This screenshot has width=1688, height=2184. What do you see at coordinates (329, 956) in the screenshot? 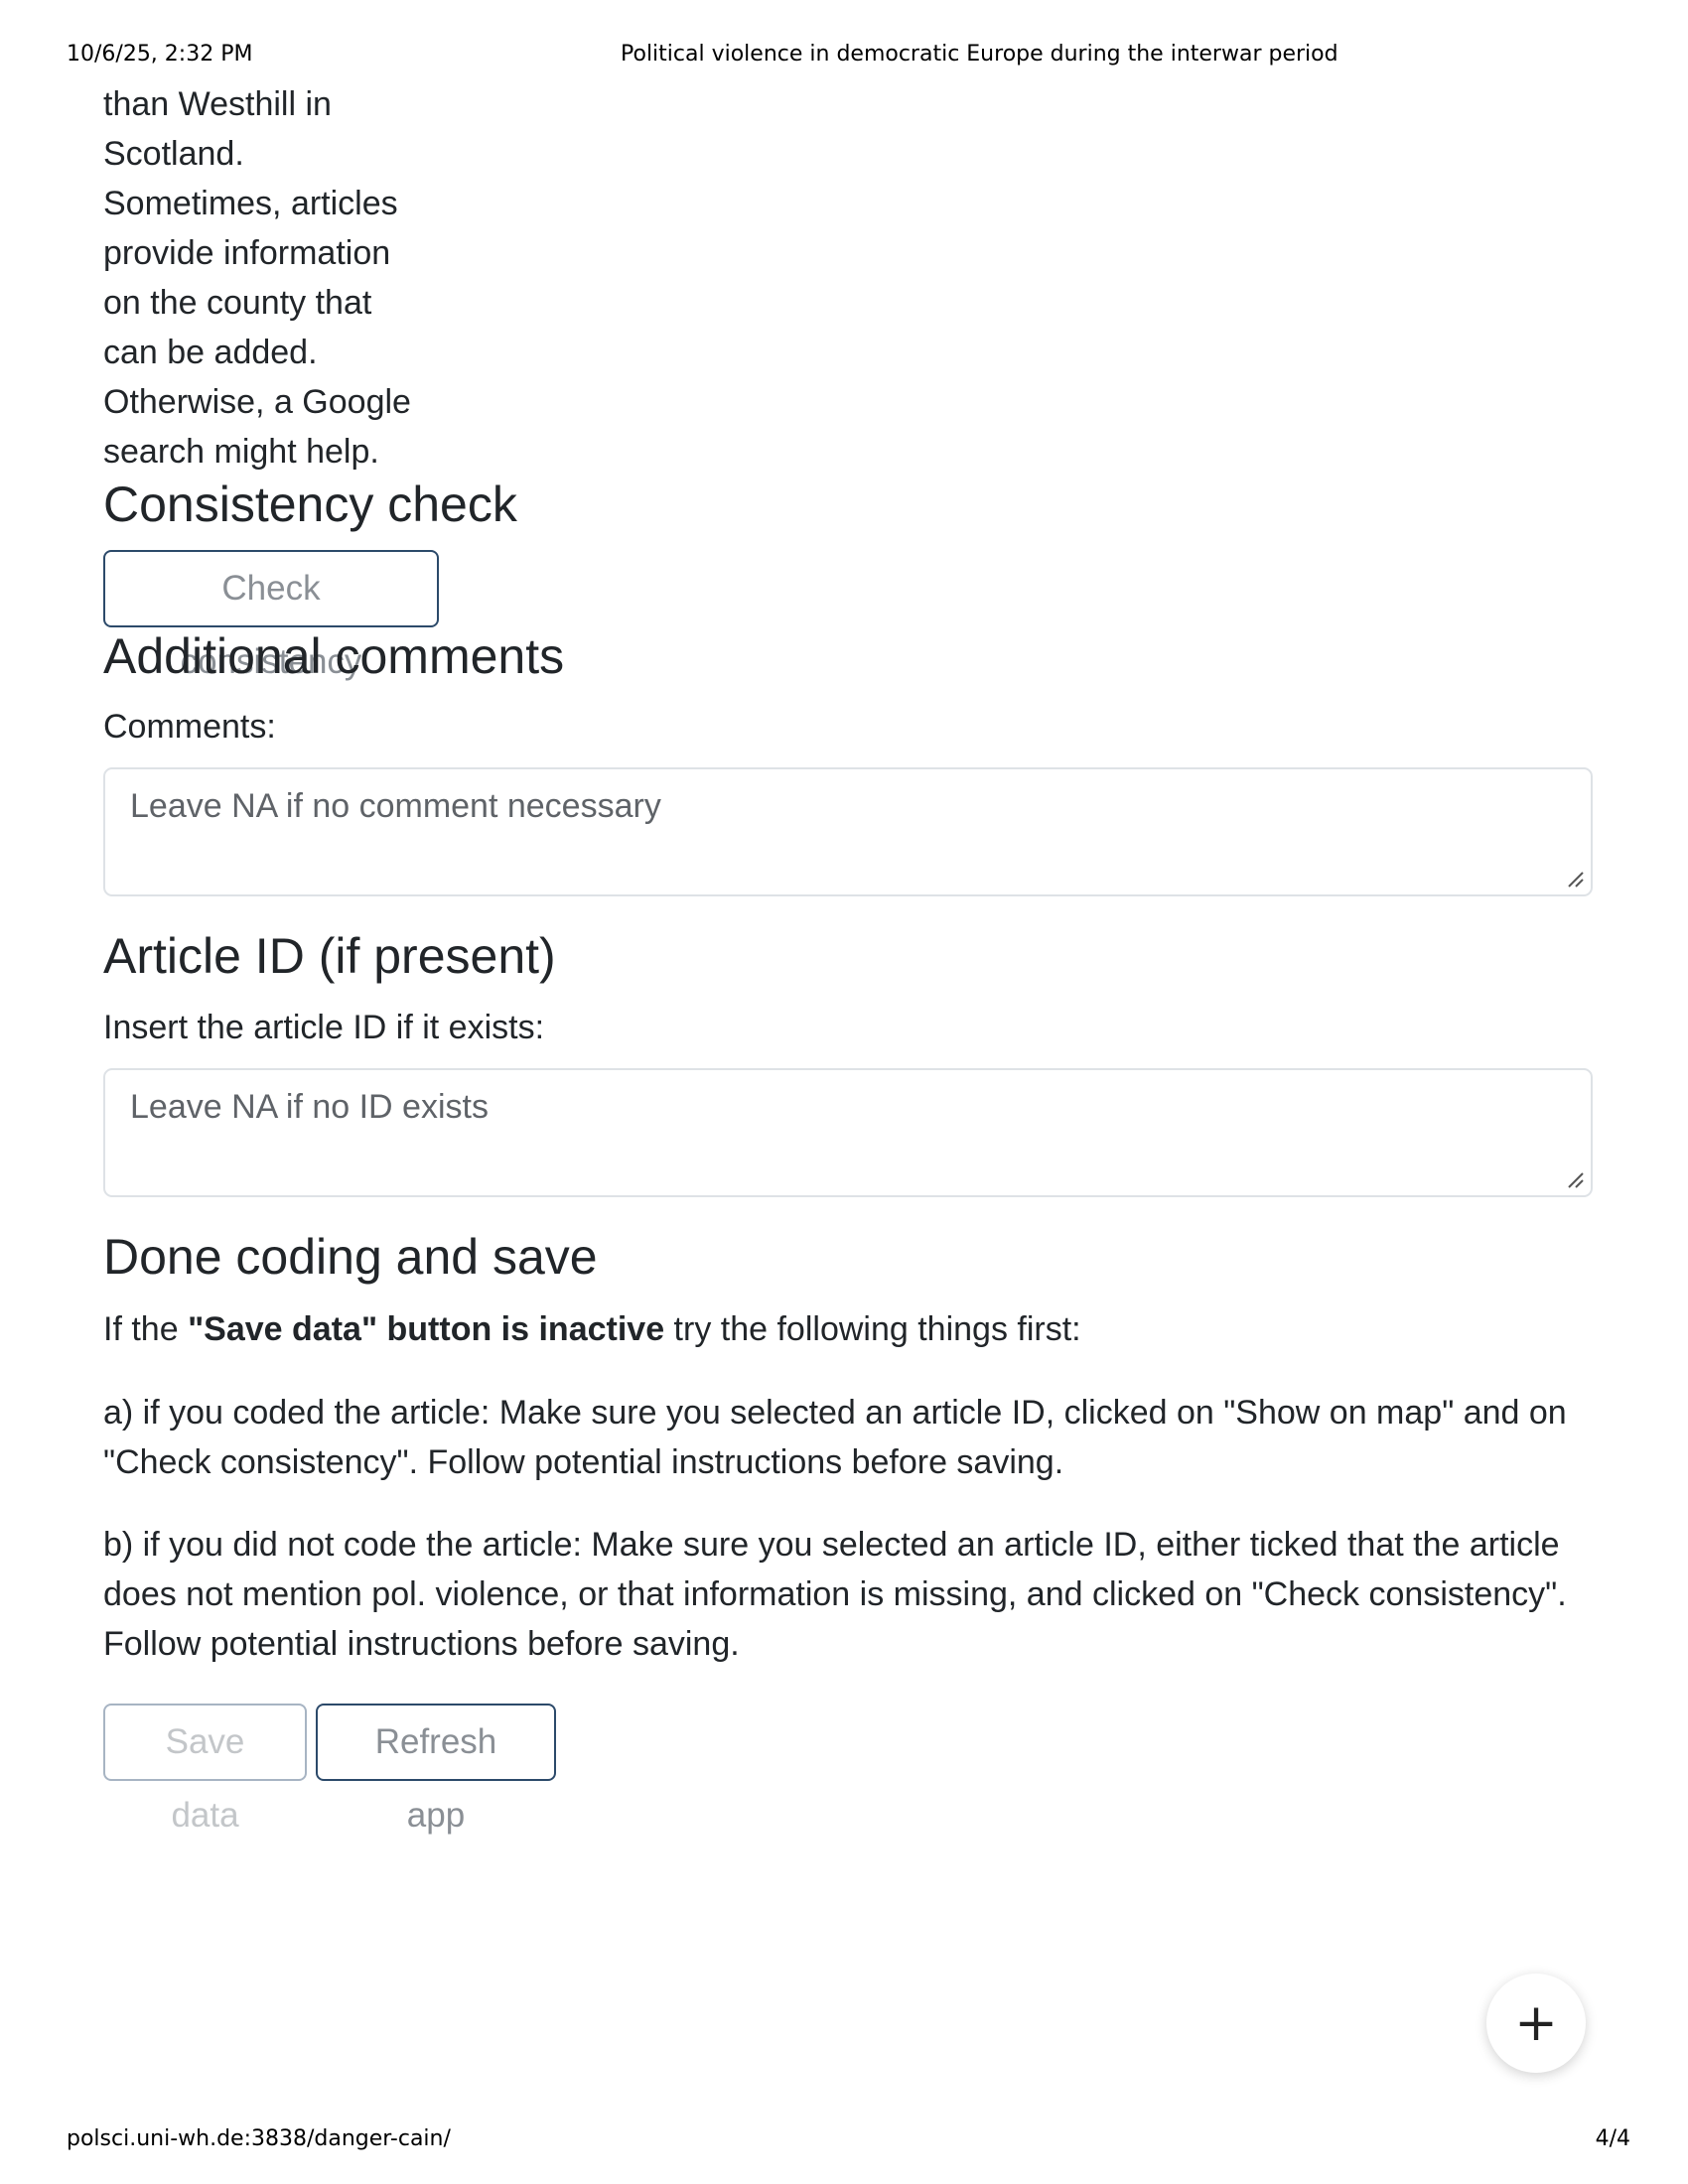
I see `article-id-heading: Article ID (if present)` at bounding box center [329, 956].